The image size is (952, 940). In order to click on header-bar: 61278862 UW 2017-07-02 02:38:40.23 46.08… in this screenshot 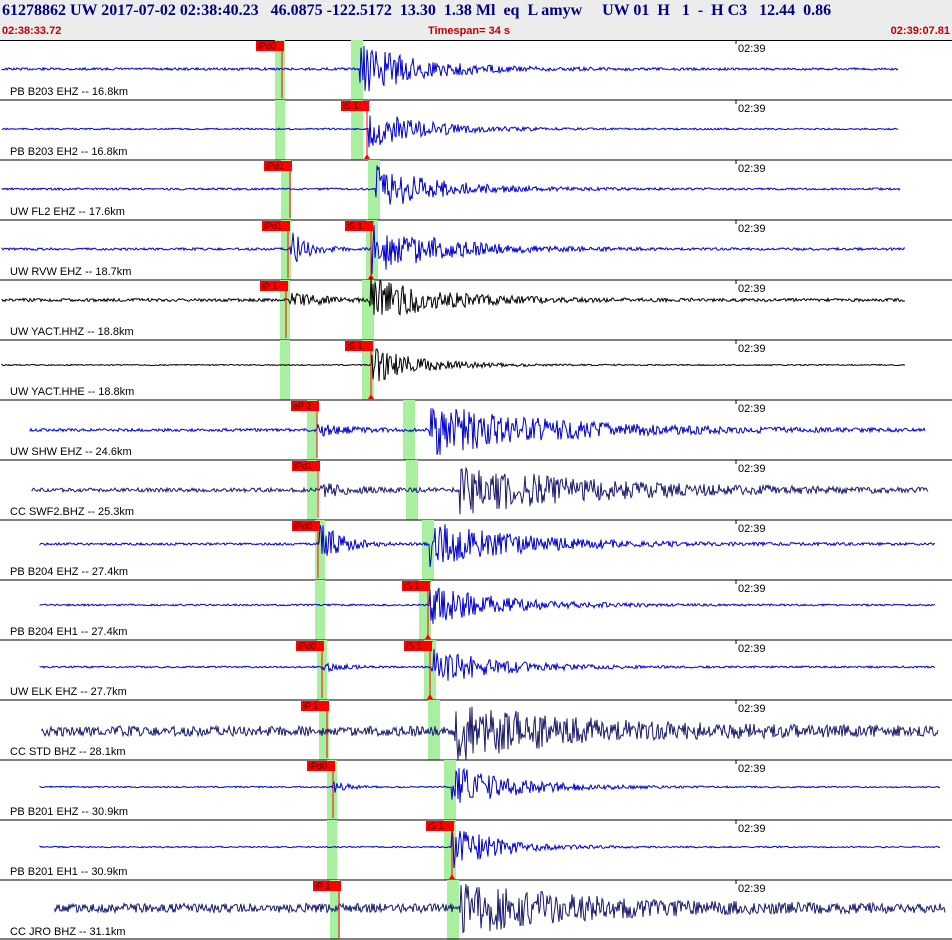, I will do `click(476, 20)`.